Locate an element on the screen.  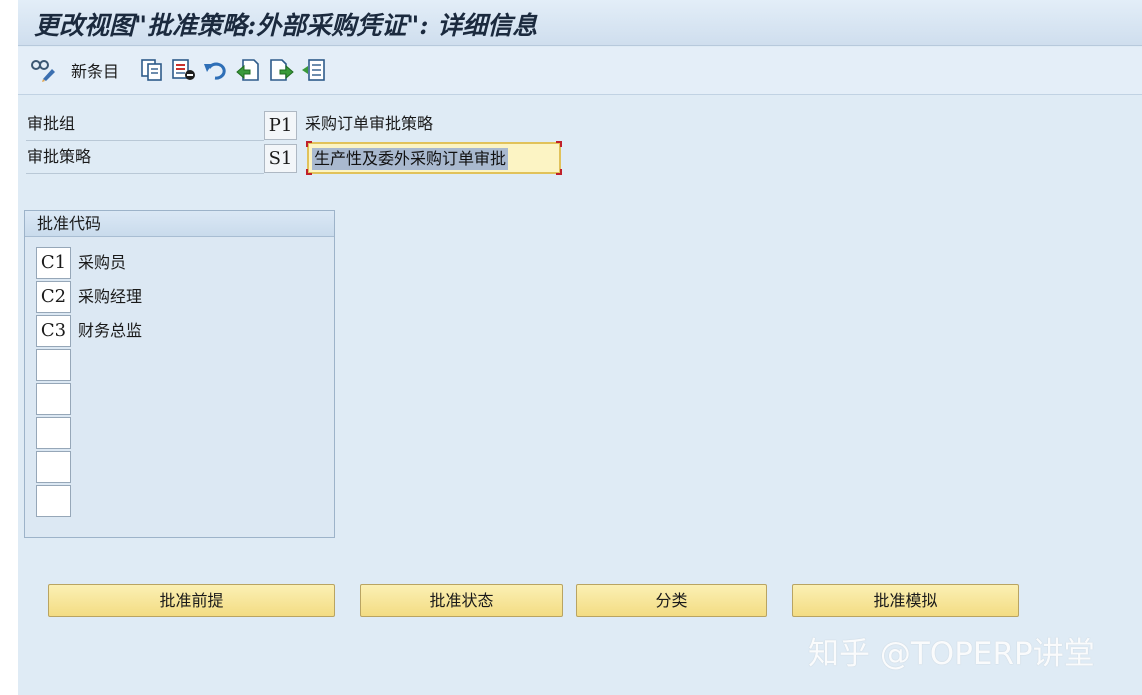
release-group-row: 审批组 P1 采购订单审批策略 is located at coordinates (286, 124).